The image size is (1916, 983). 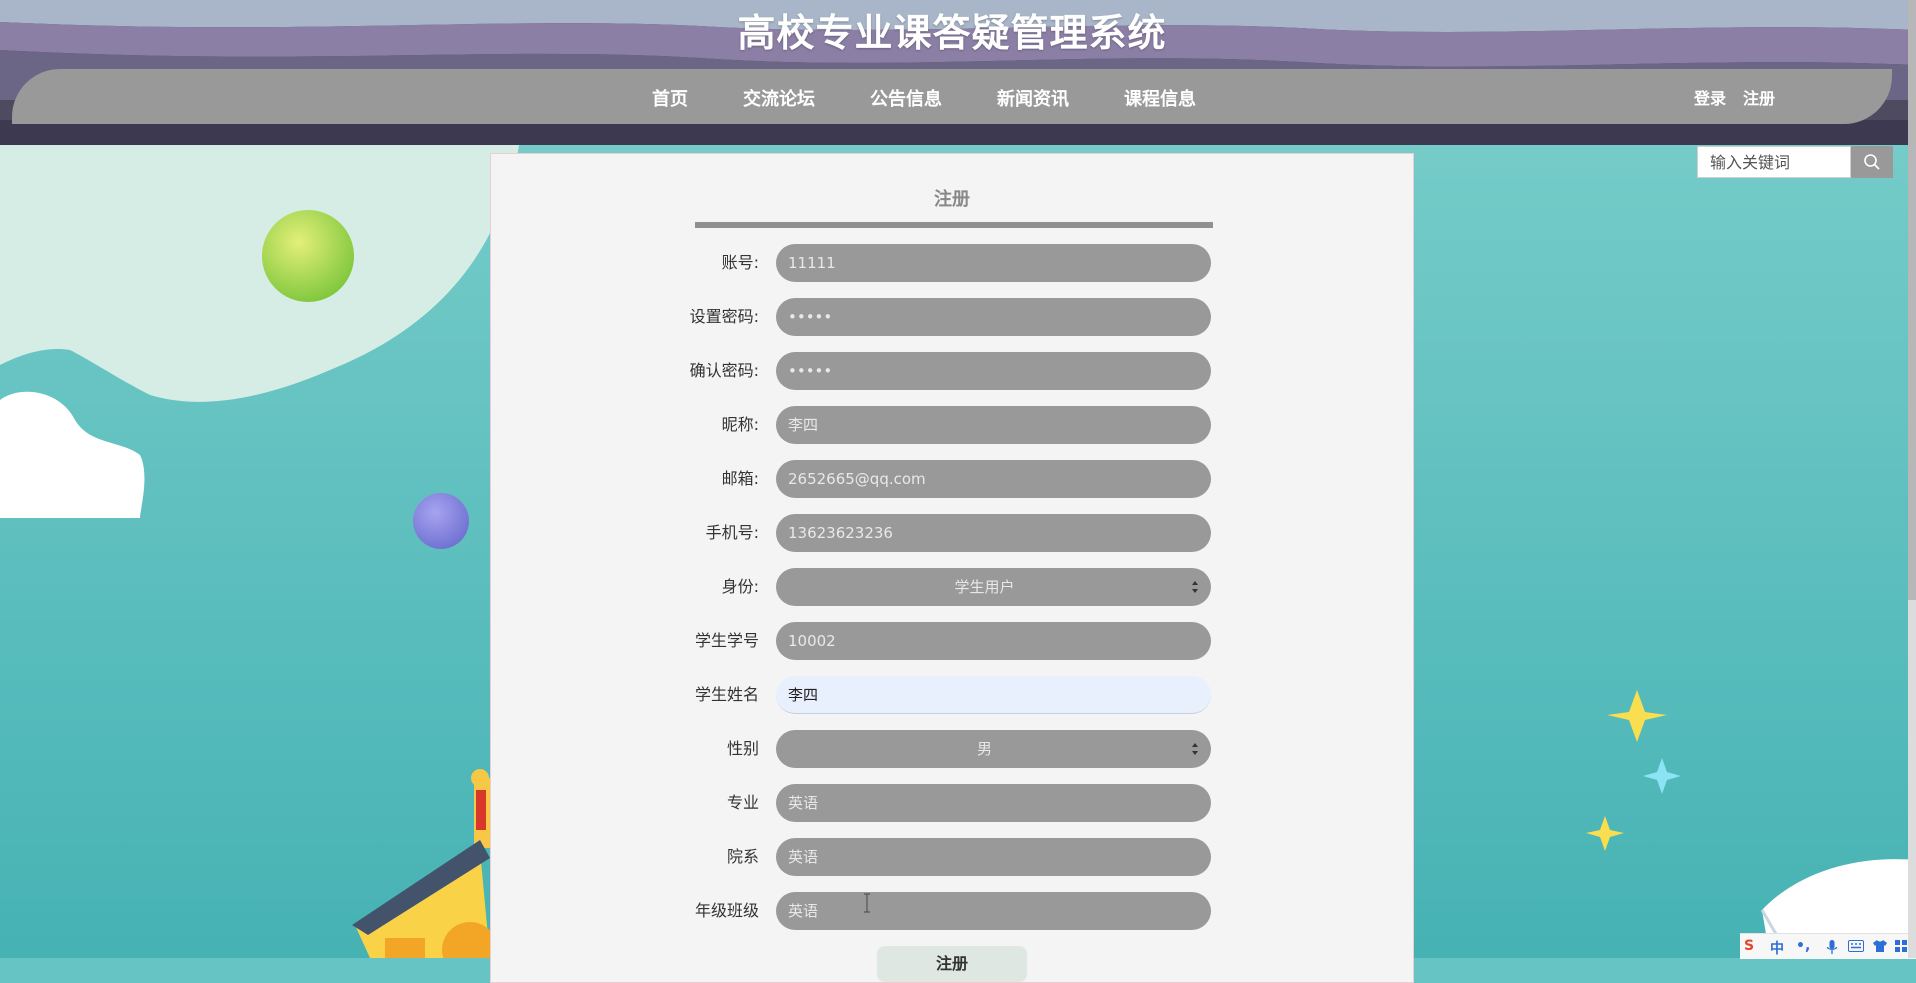 I want to click on search-box, so click(x=1795, y=162).